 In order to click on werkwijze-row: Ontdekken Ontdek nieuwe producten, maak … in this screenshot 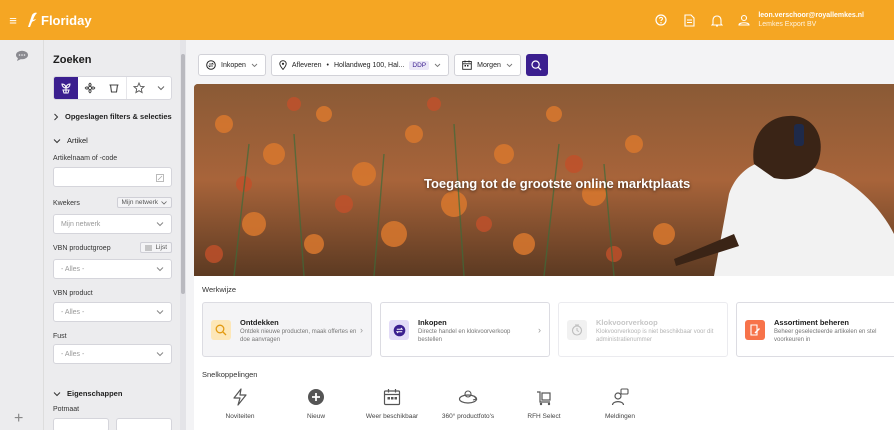, I will do `click(548, 329)`.